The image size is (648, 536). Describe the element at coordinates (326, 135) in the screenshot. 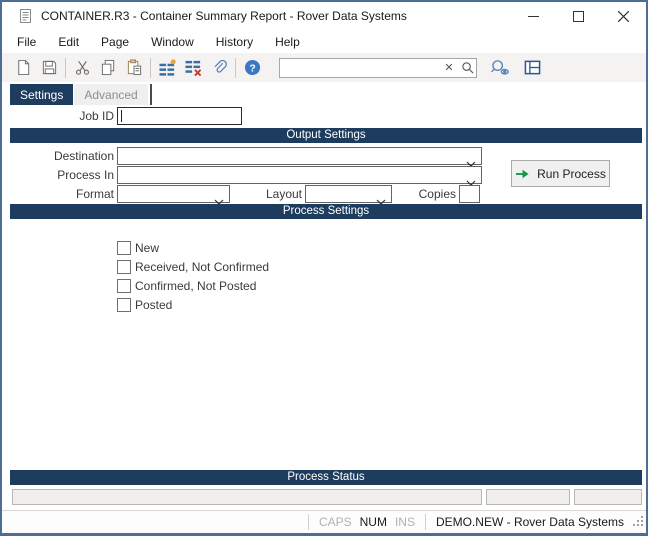

I see `output-settings-header: Output Settings` at that location.